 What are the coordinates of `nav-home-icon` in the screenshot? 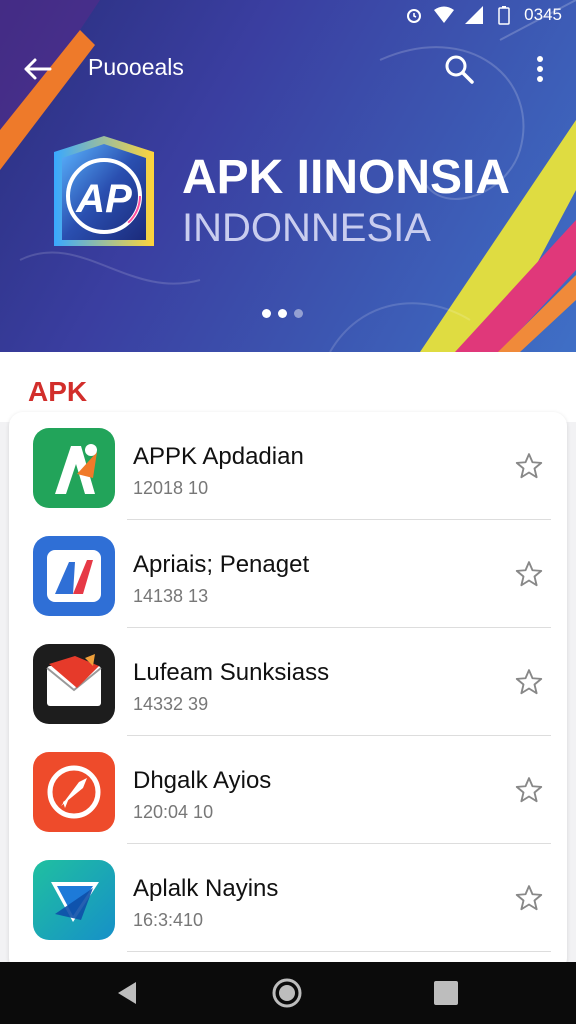 It's located at (287, 993).